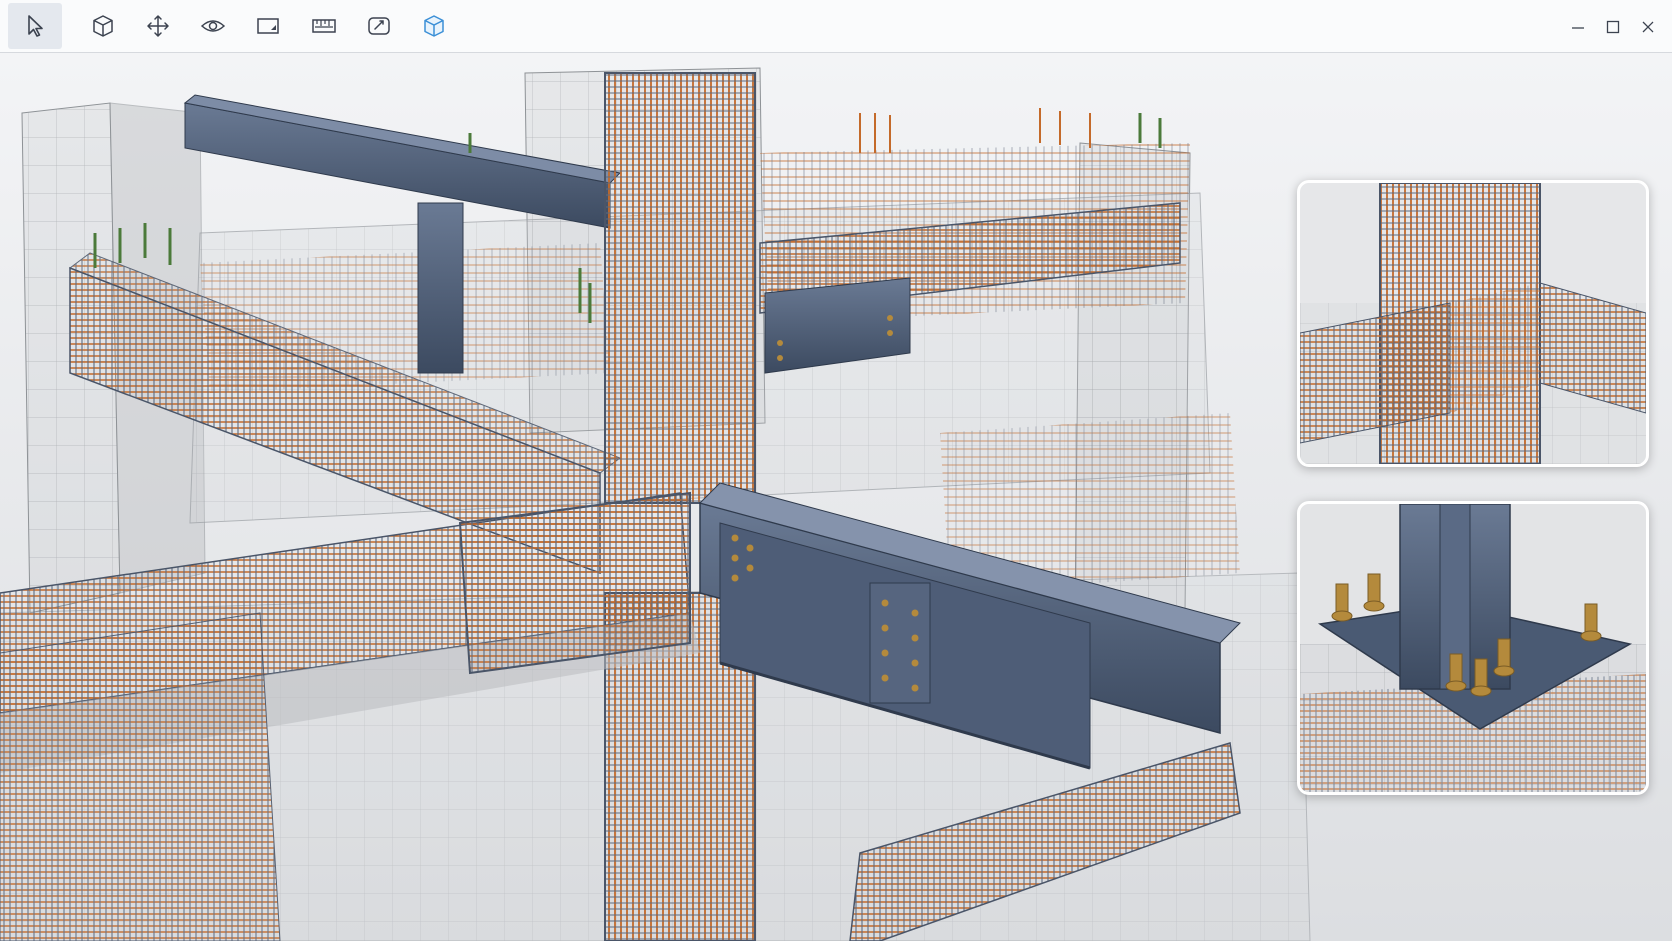 Image resolution: width=1672 pixels, height=941 pixels. I want to click on move-arrows-icon, so click(158, 26).